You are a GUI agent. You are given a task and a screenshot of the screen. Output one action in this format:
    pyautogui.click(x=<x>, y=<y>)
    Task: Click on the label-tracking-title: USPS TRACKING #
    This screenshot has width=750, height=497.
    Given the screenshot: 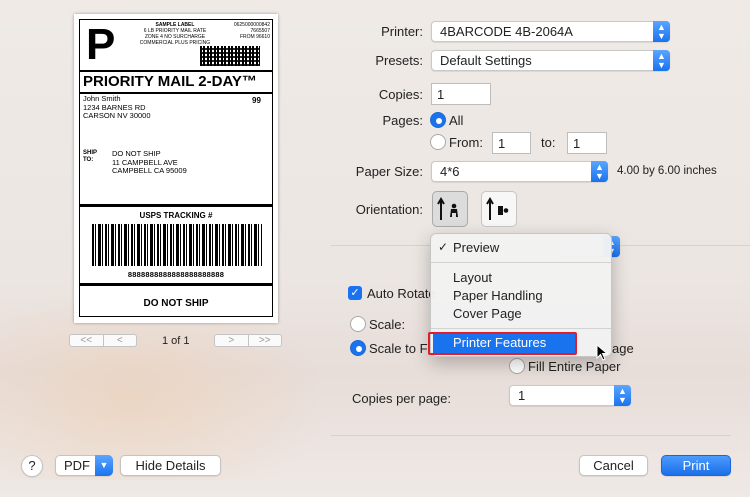 What is the action you would take?
    pyautogui.click(x=176, y=215)
    